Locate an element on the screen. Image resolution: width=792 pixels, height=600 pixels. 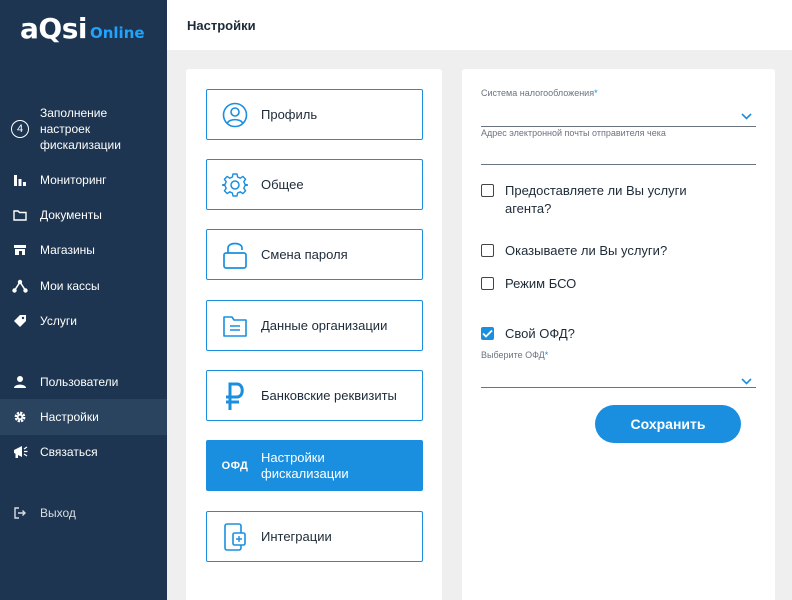
menu-card-general: Общее is located at coordinates (314, 184).